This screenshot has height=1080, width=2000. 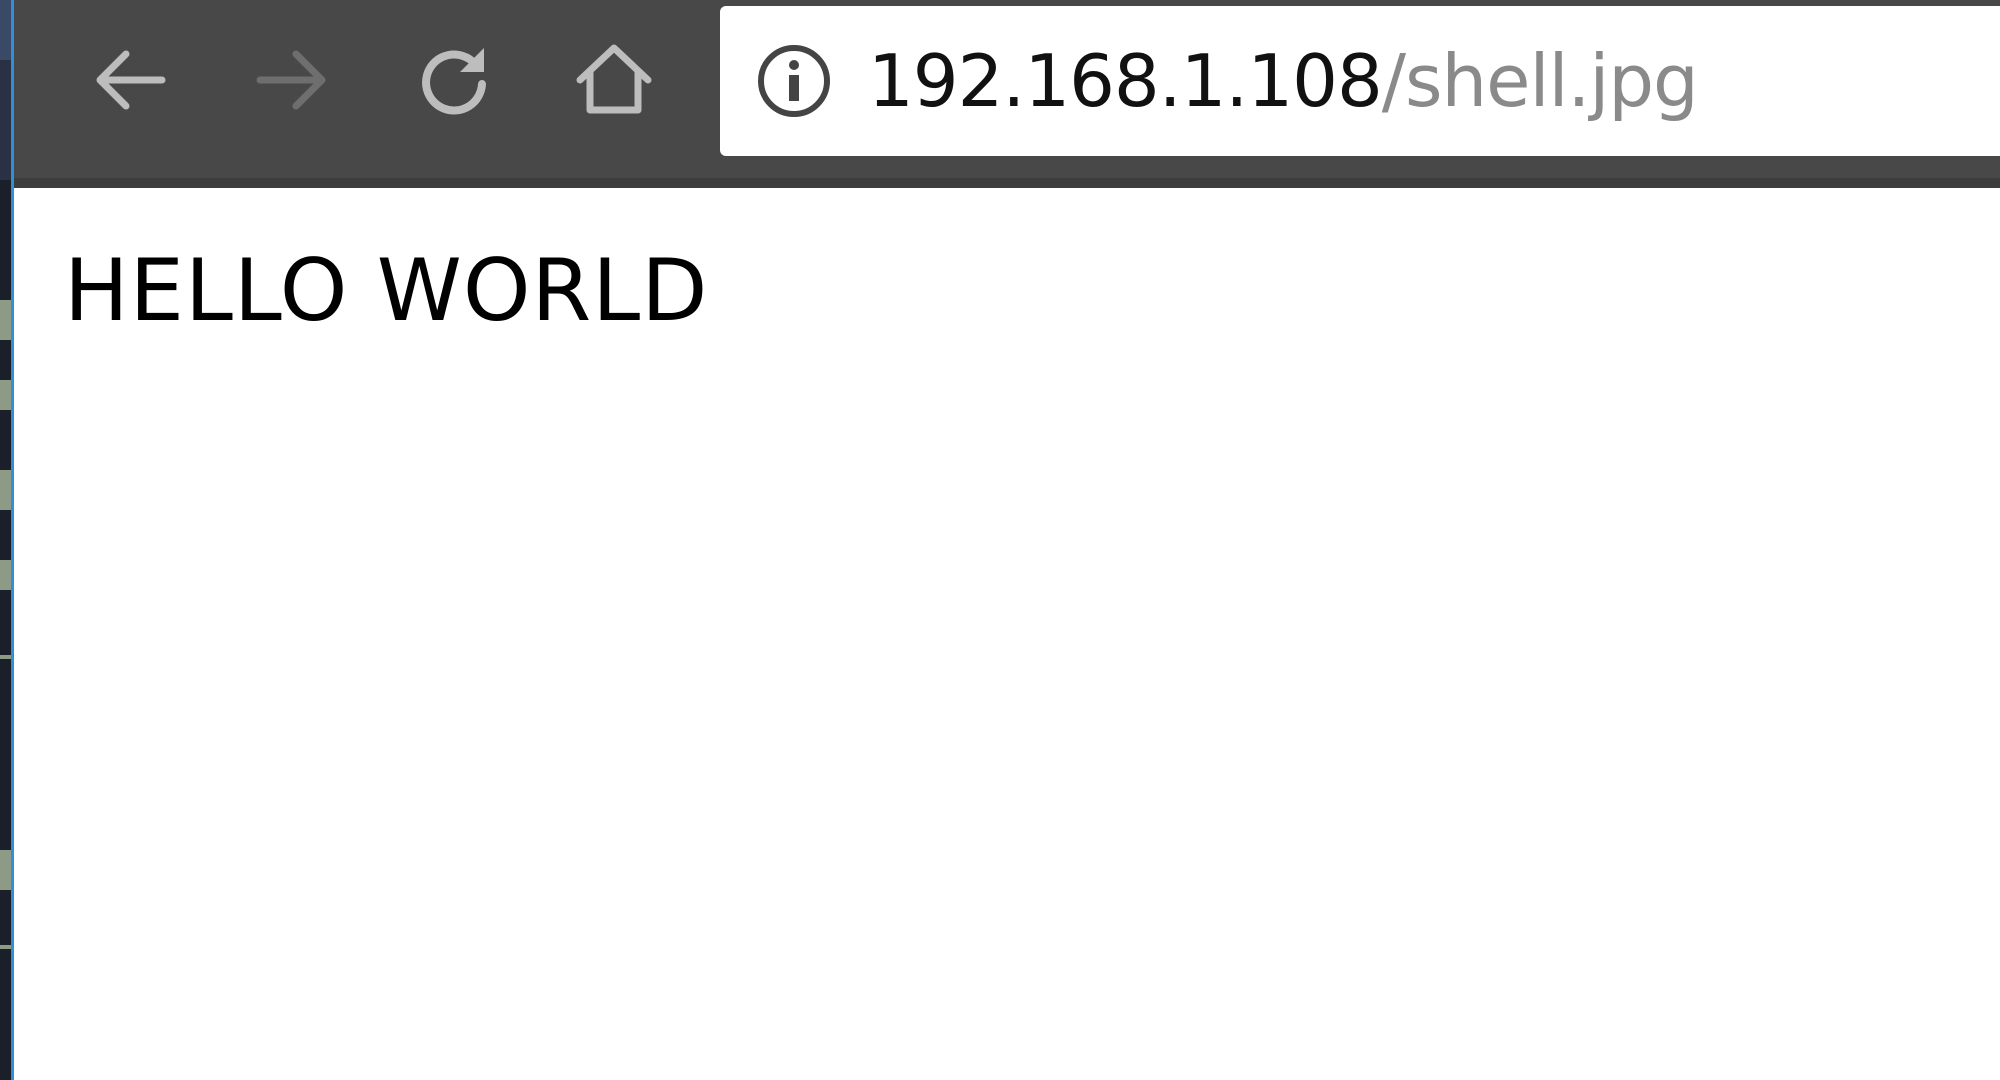 What do you see at coordinates (1540, 81) in the screenshot?
I see `url-path: /shell.jpg` at bounding box center [1540, 81].